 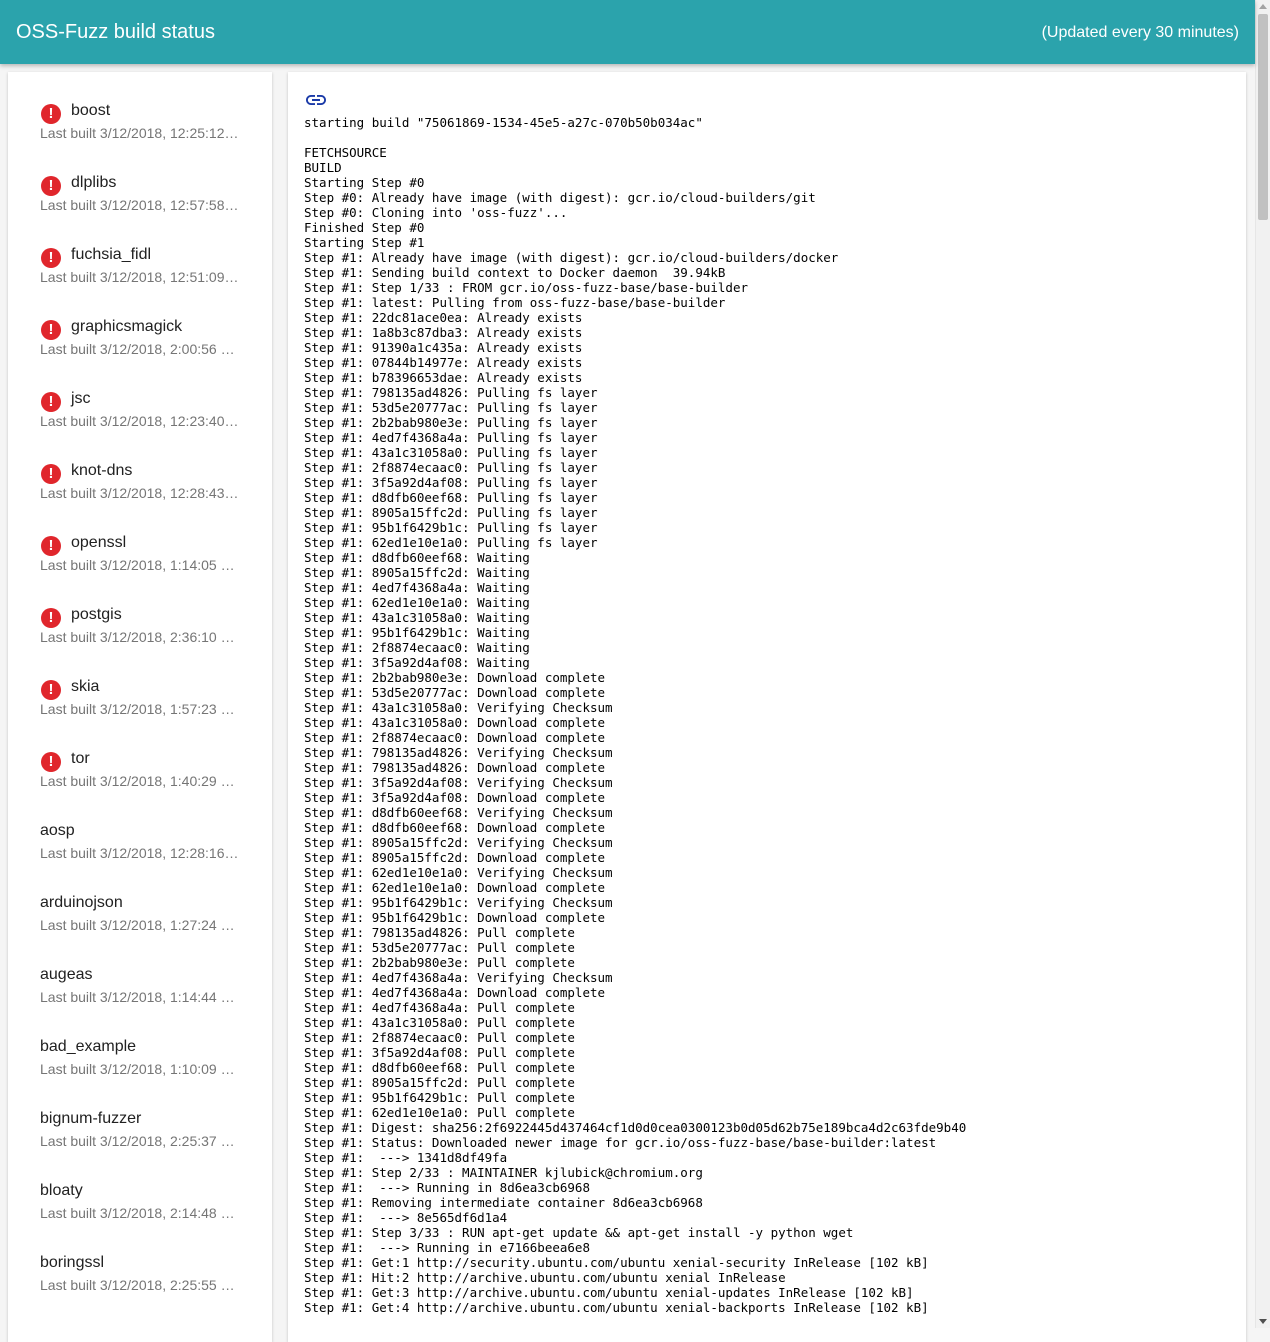 What do you see at coordinates (140, 120) in the screenshot?
I see `project-item: ! boost Last built 3/12/2018, 12:25:12 PM` at bounding box center [140, 120].